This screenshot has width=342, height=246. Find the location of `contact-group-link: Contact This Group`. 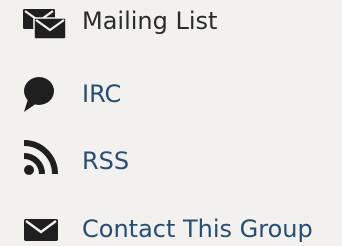

contact-group-link: Contact This Group is located at coordinates (171, 228).